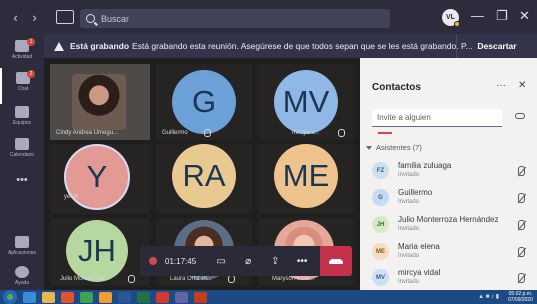 The height and width of the screenshot is (304, 537). I want to click on attendee-avatar: FZ, so click(380, 170).